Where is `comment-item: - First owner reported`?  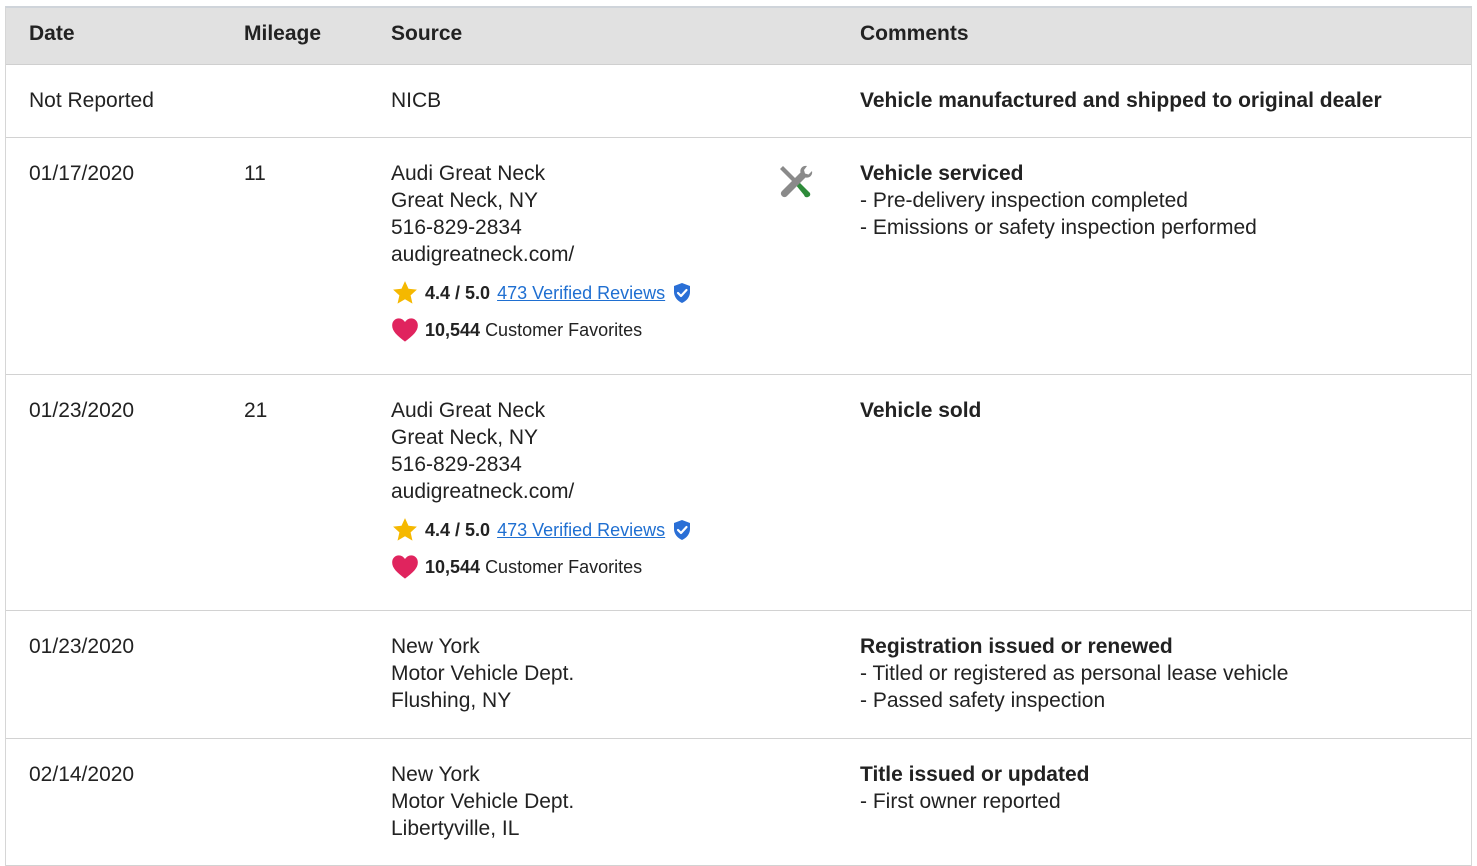 comment-item: - First owner reported is located at coordinates (960, 801).